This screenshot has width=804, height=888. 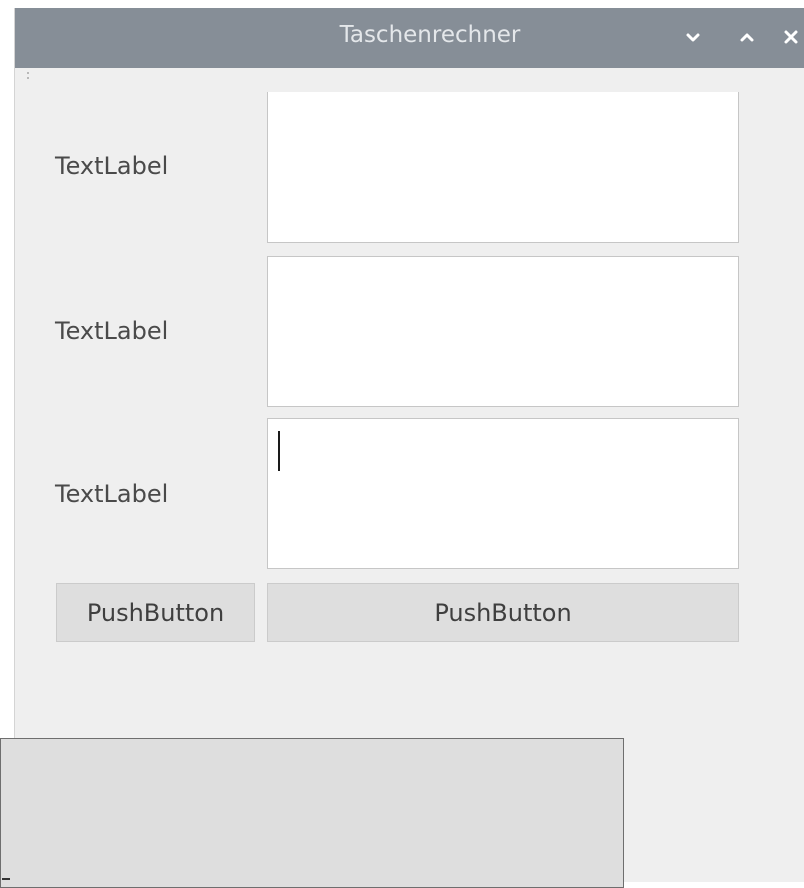 What do you see at coordinates (312, 813) in the screenshot?
I see `overlapping-window-panel` at bounding box center [312, 813].